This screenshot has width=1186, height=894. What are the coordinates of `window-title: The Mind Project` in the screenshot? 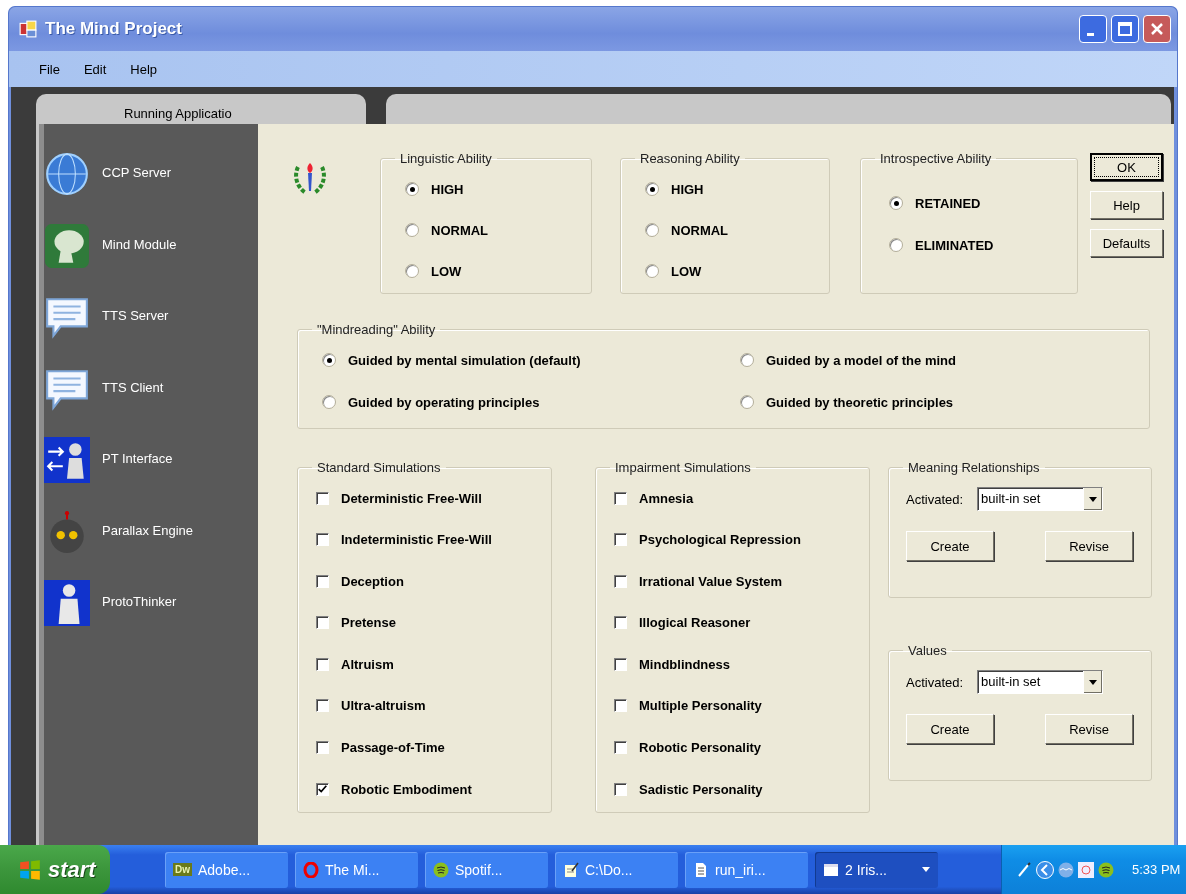 It's located at (113, 29).